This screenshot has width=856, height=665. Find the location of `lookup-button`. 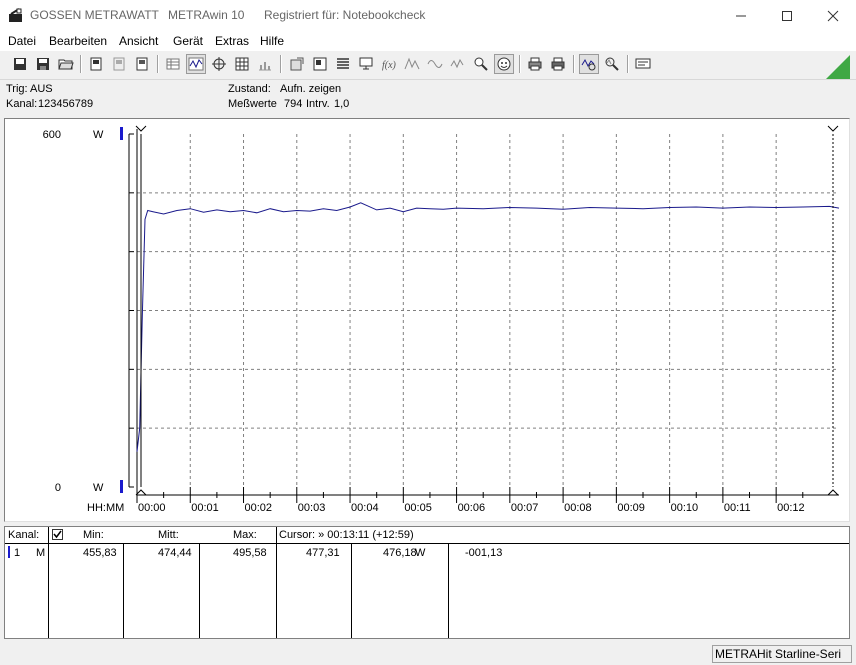

lookup-button is located at coordinates (481, 64).